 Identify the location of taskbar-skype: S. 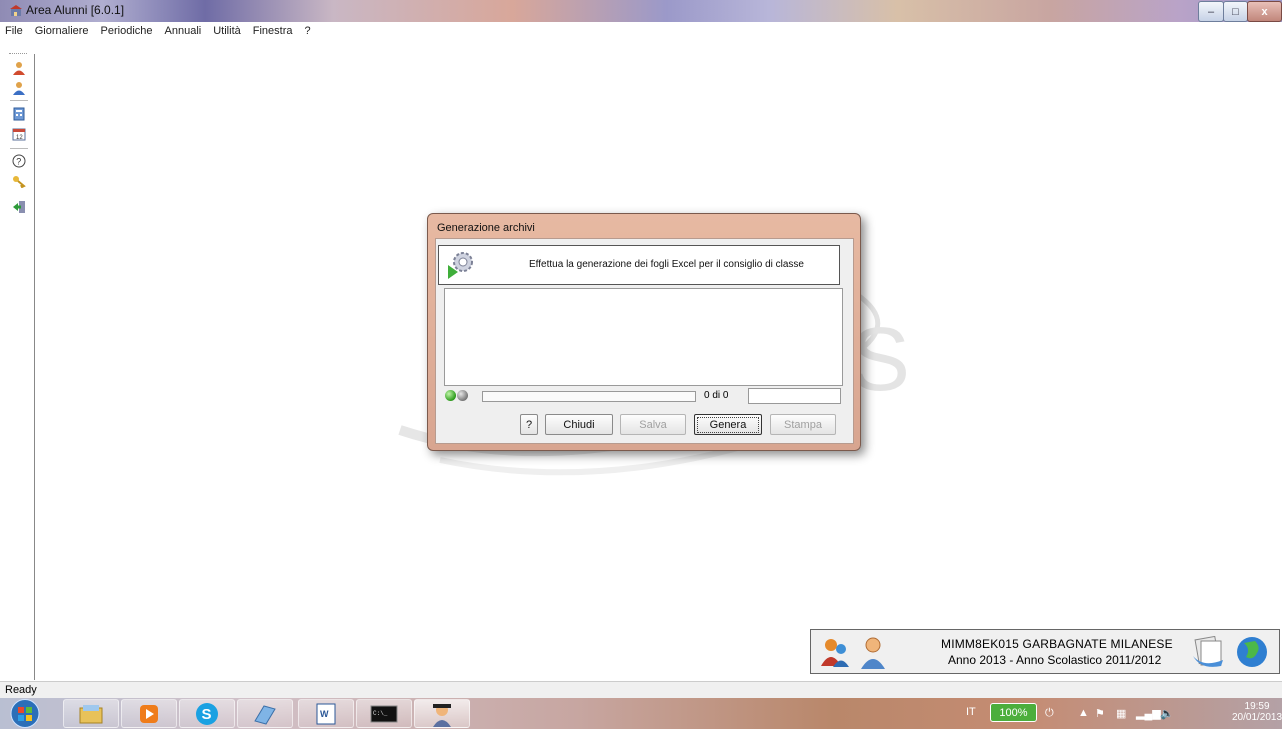
(207, 713).